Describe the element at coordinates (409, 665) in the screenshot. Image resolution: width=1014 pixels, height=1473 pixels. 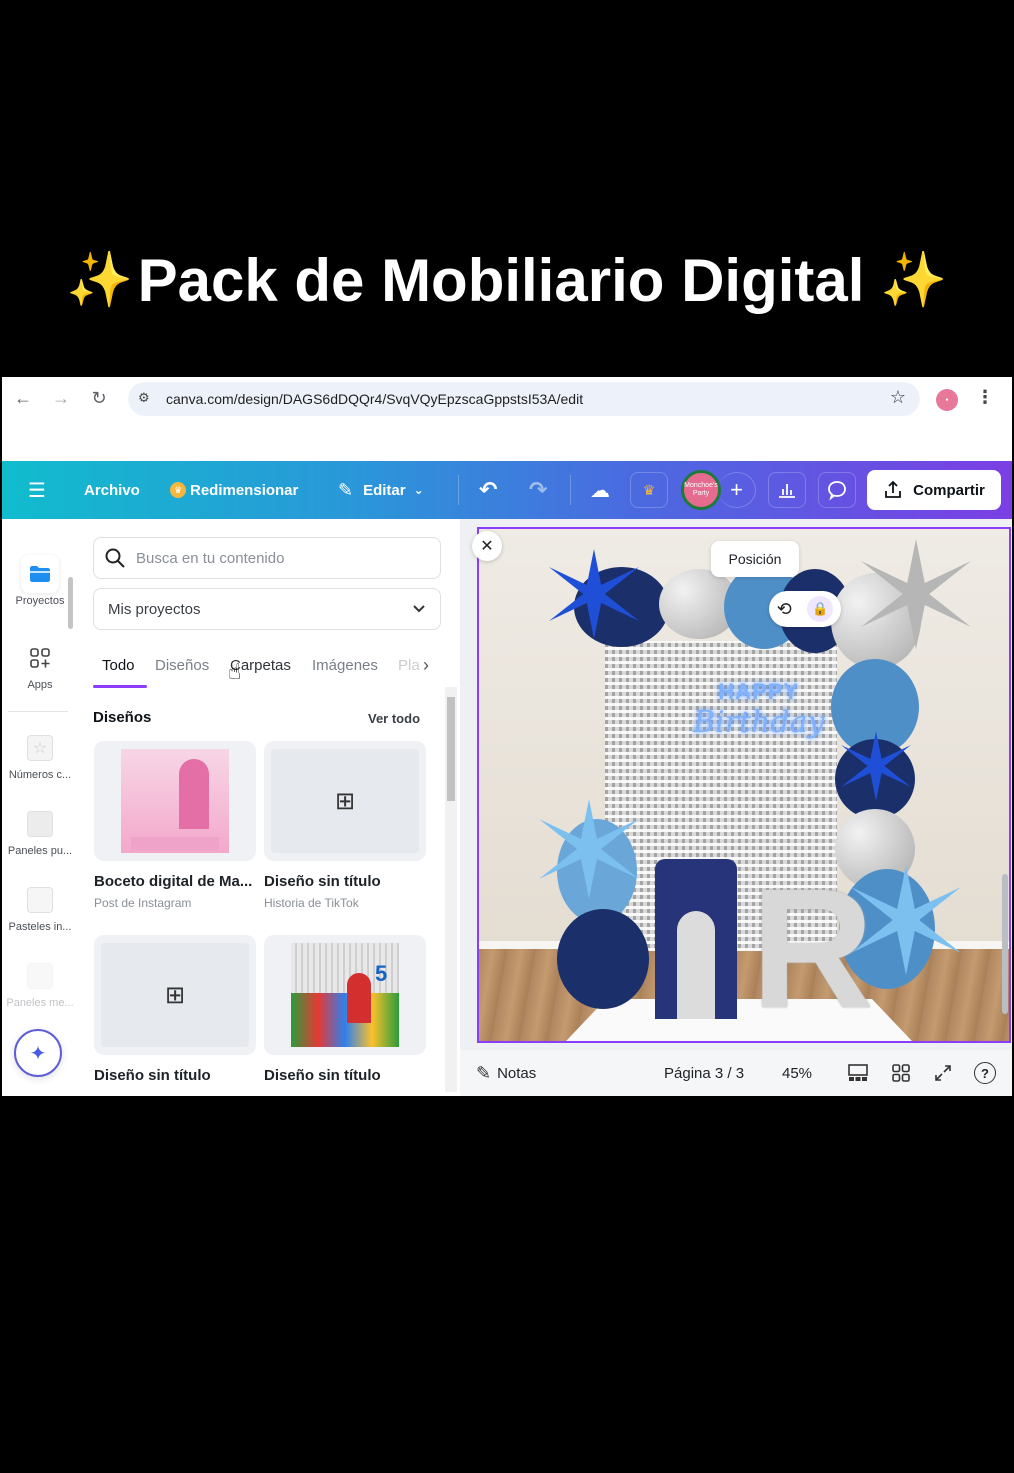
I see `tab-plantillas: Pla` at that location.